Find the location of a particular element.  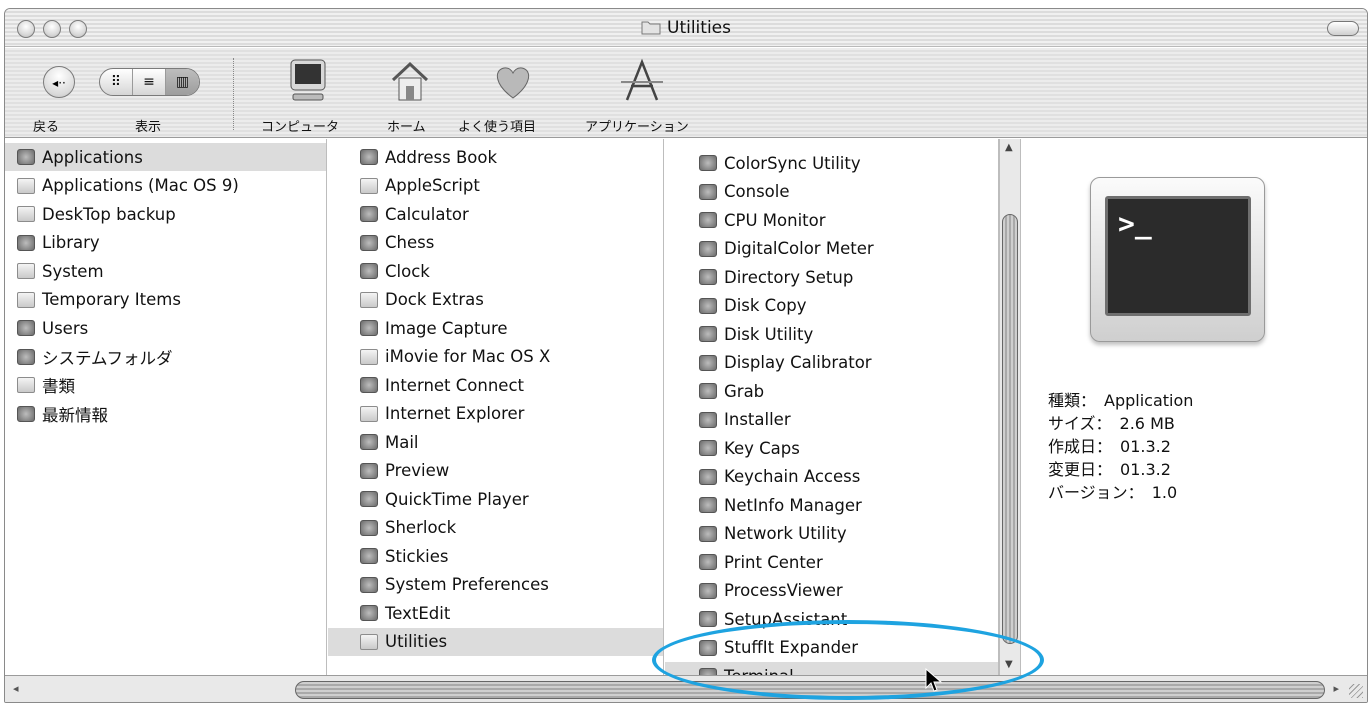

list-item: システムフォルダ is located at coordinates (165, 357).